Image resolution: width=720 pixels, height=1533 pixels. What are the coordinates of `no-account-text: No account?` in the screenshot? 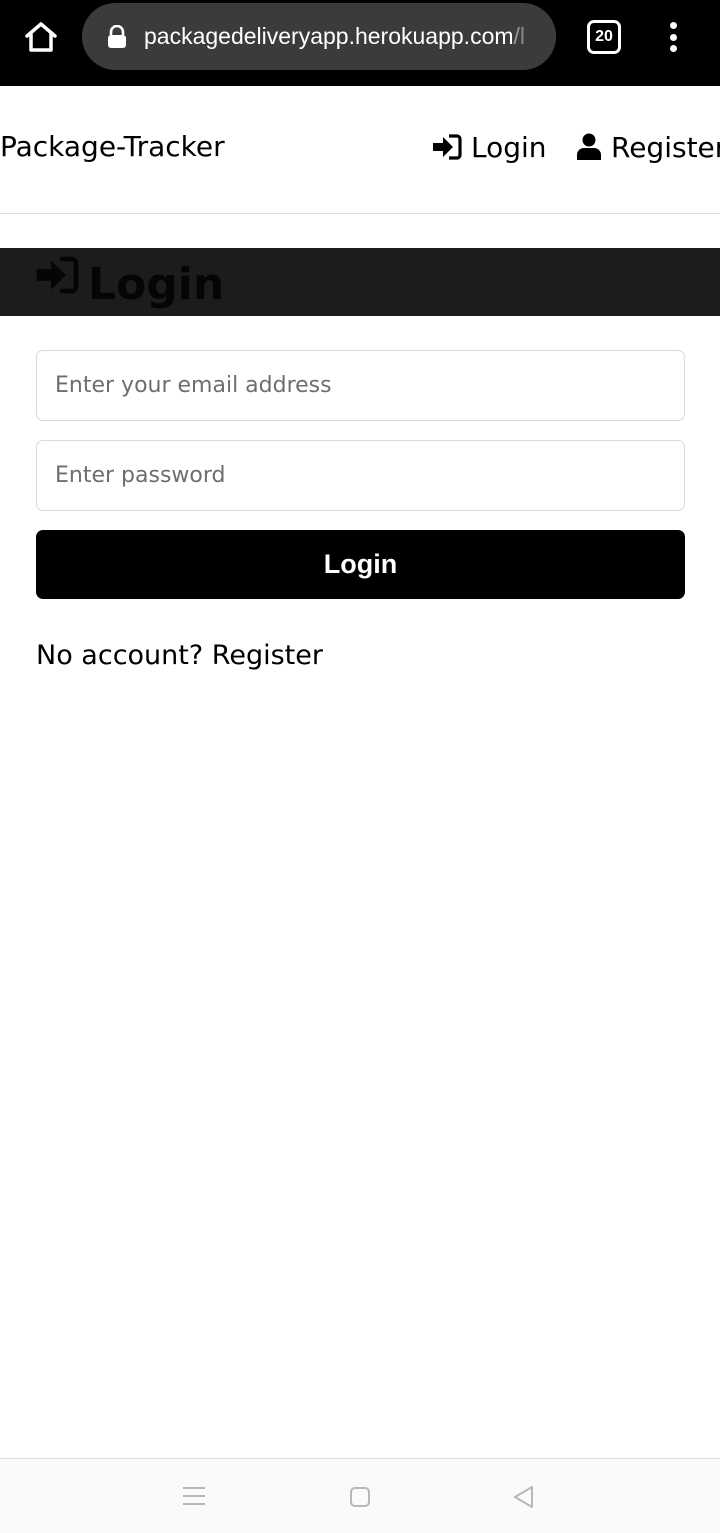 It's located at (124, 655).